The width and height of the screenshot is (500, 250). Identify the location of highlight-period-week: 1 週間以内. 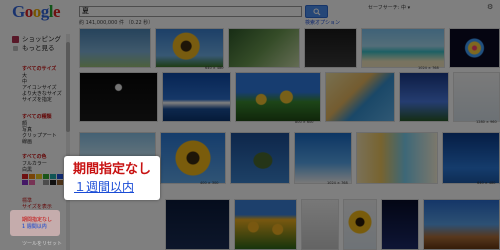
(34, 227).